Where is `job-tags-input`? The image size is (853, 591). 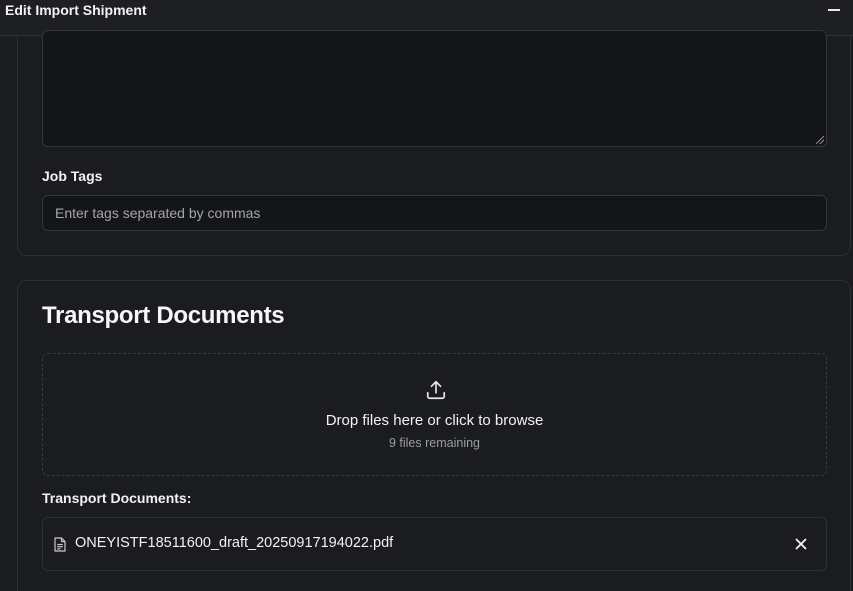 job-tags-input is located at coordinates (434, 213).